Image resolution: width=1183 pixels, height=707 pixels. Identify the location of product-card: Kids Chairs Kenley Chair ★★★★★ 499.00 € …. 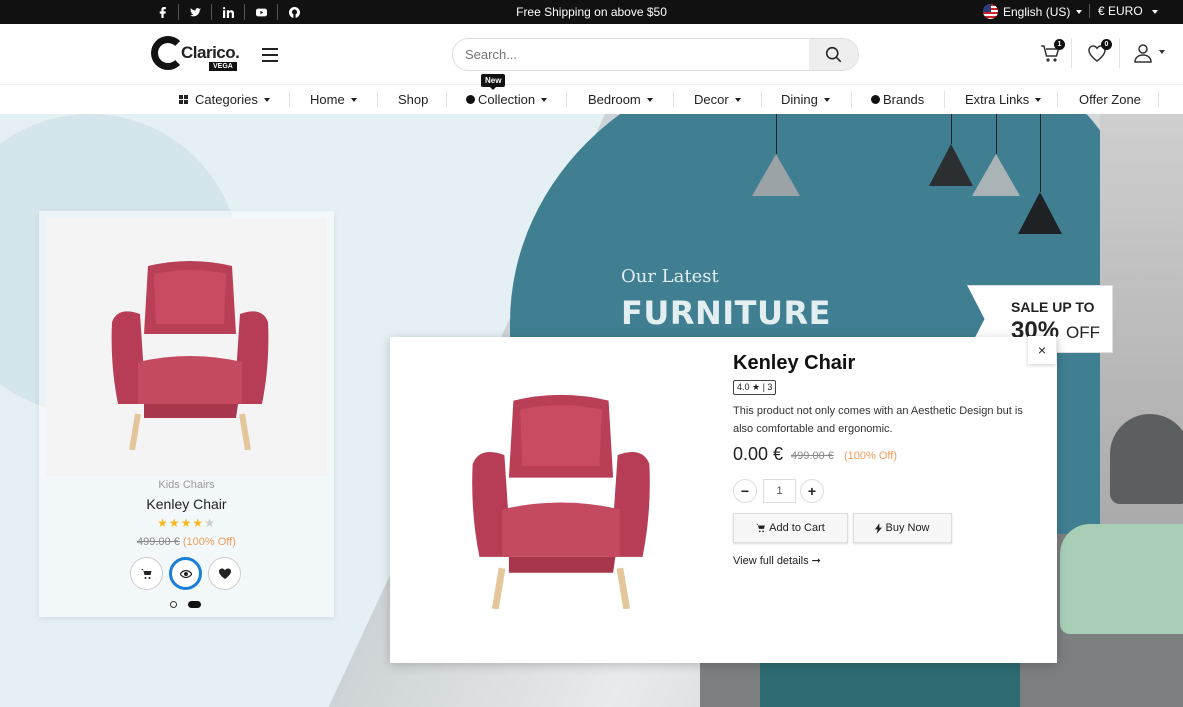
(186, 414).